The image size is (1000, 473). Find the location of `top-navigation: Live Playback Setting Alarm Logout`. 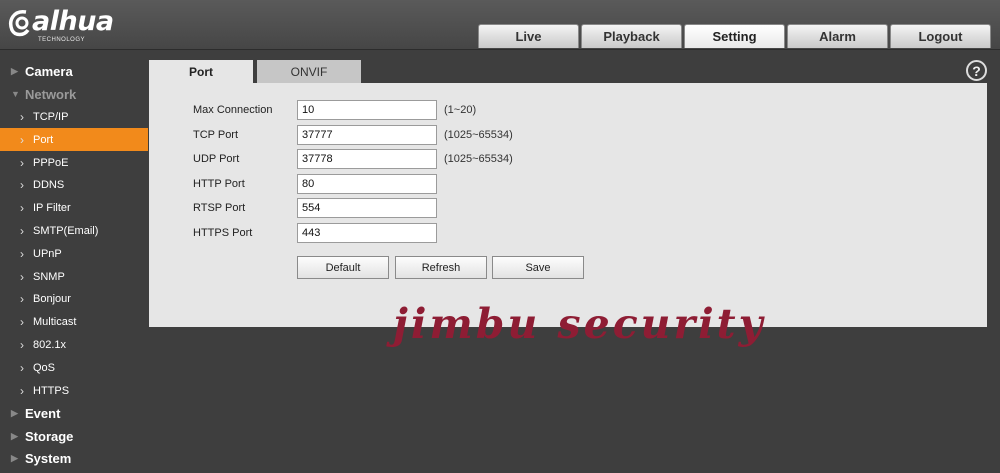

top-navigation: Live Playback Setting Alarm Logout is located at coordinates (734, 36).